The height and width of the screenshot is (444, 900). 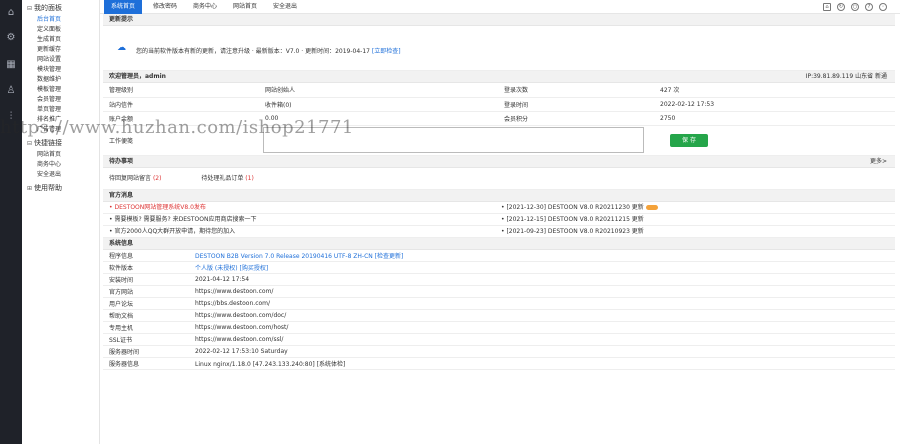 I want to click on table-cell: 软件版本, so click(x=146, y=267).